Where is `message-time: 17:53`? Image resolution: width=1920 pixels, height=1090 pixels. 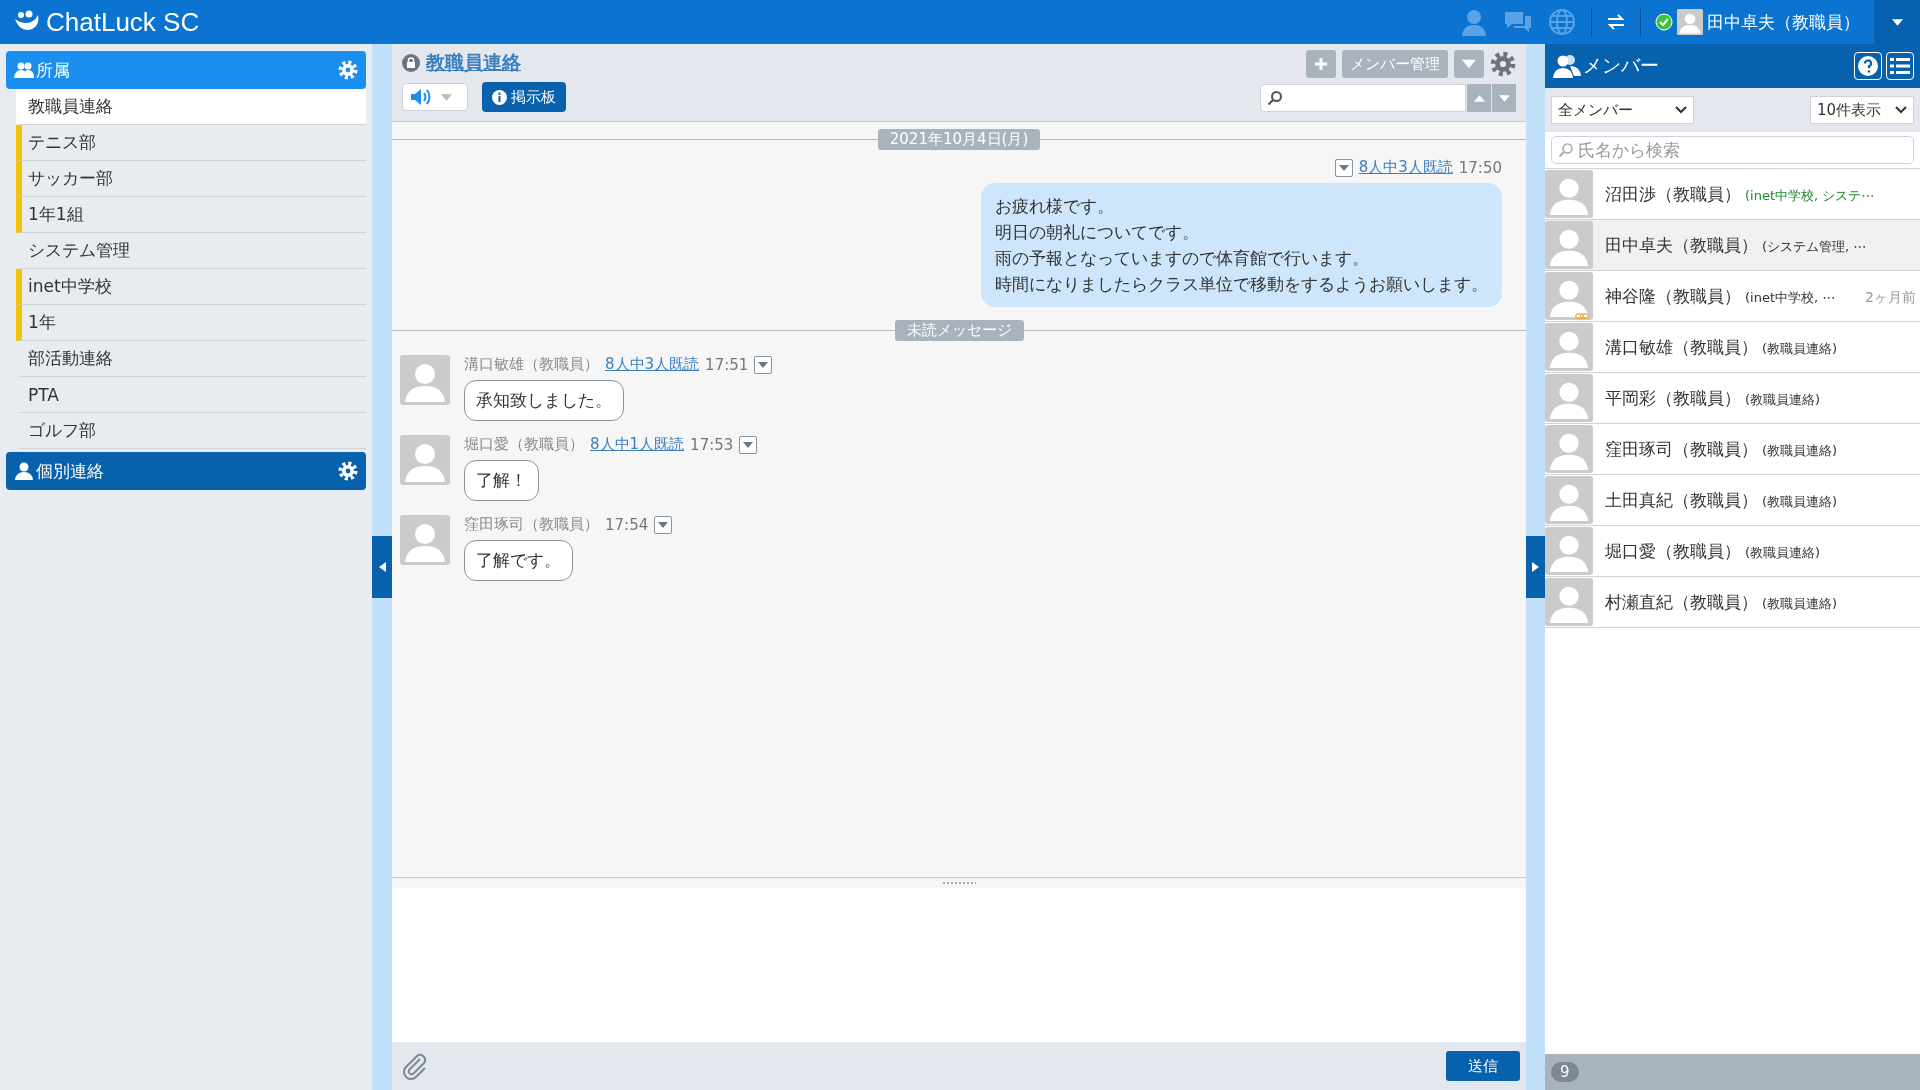 message-time: 17:53 is located at coordinates (712, 444).